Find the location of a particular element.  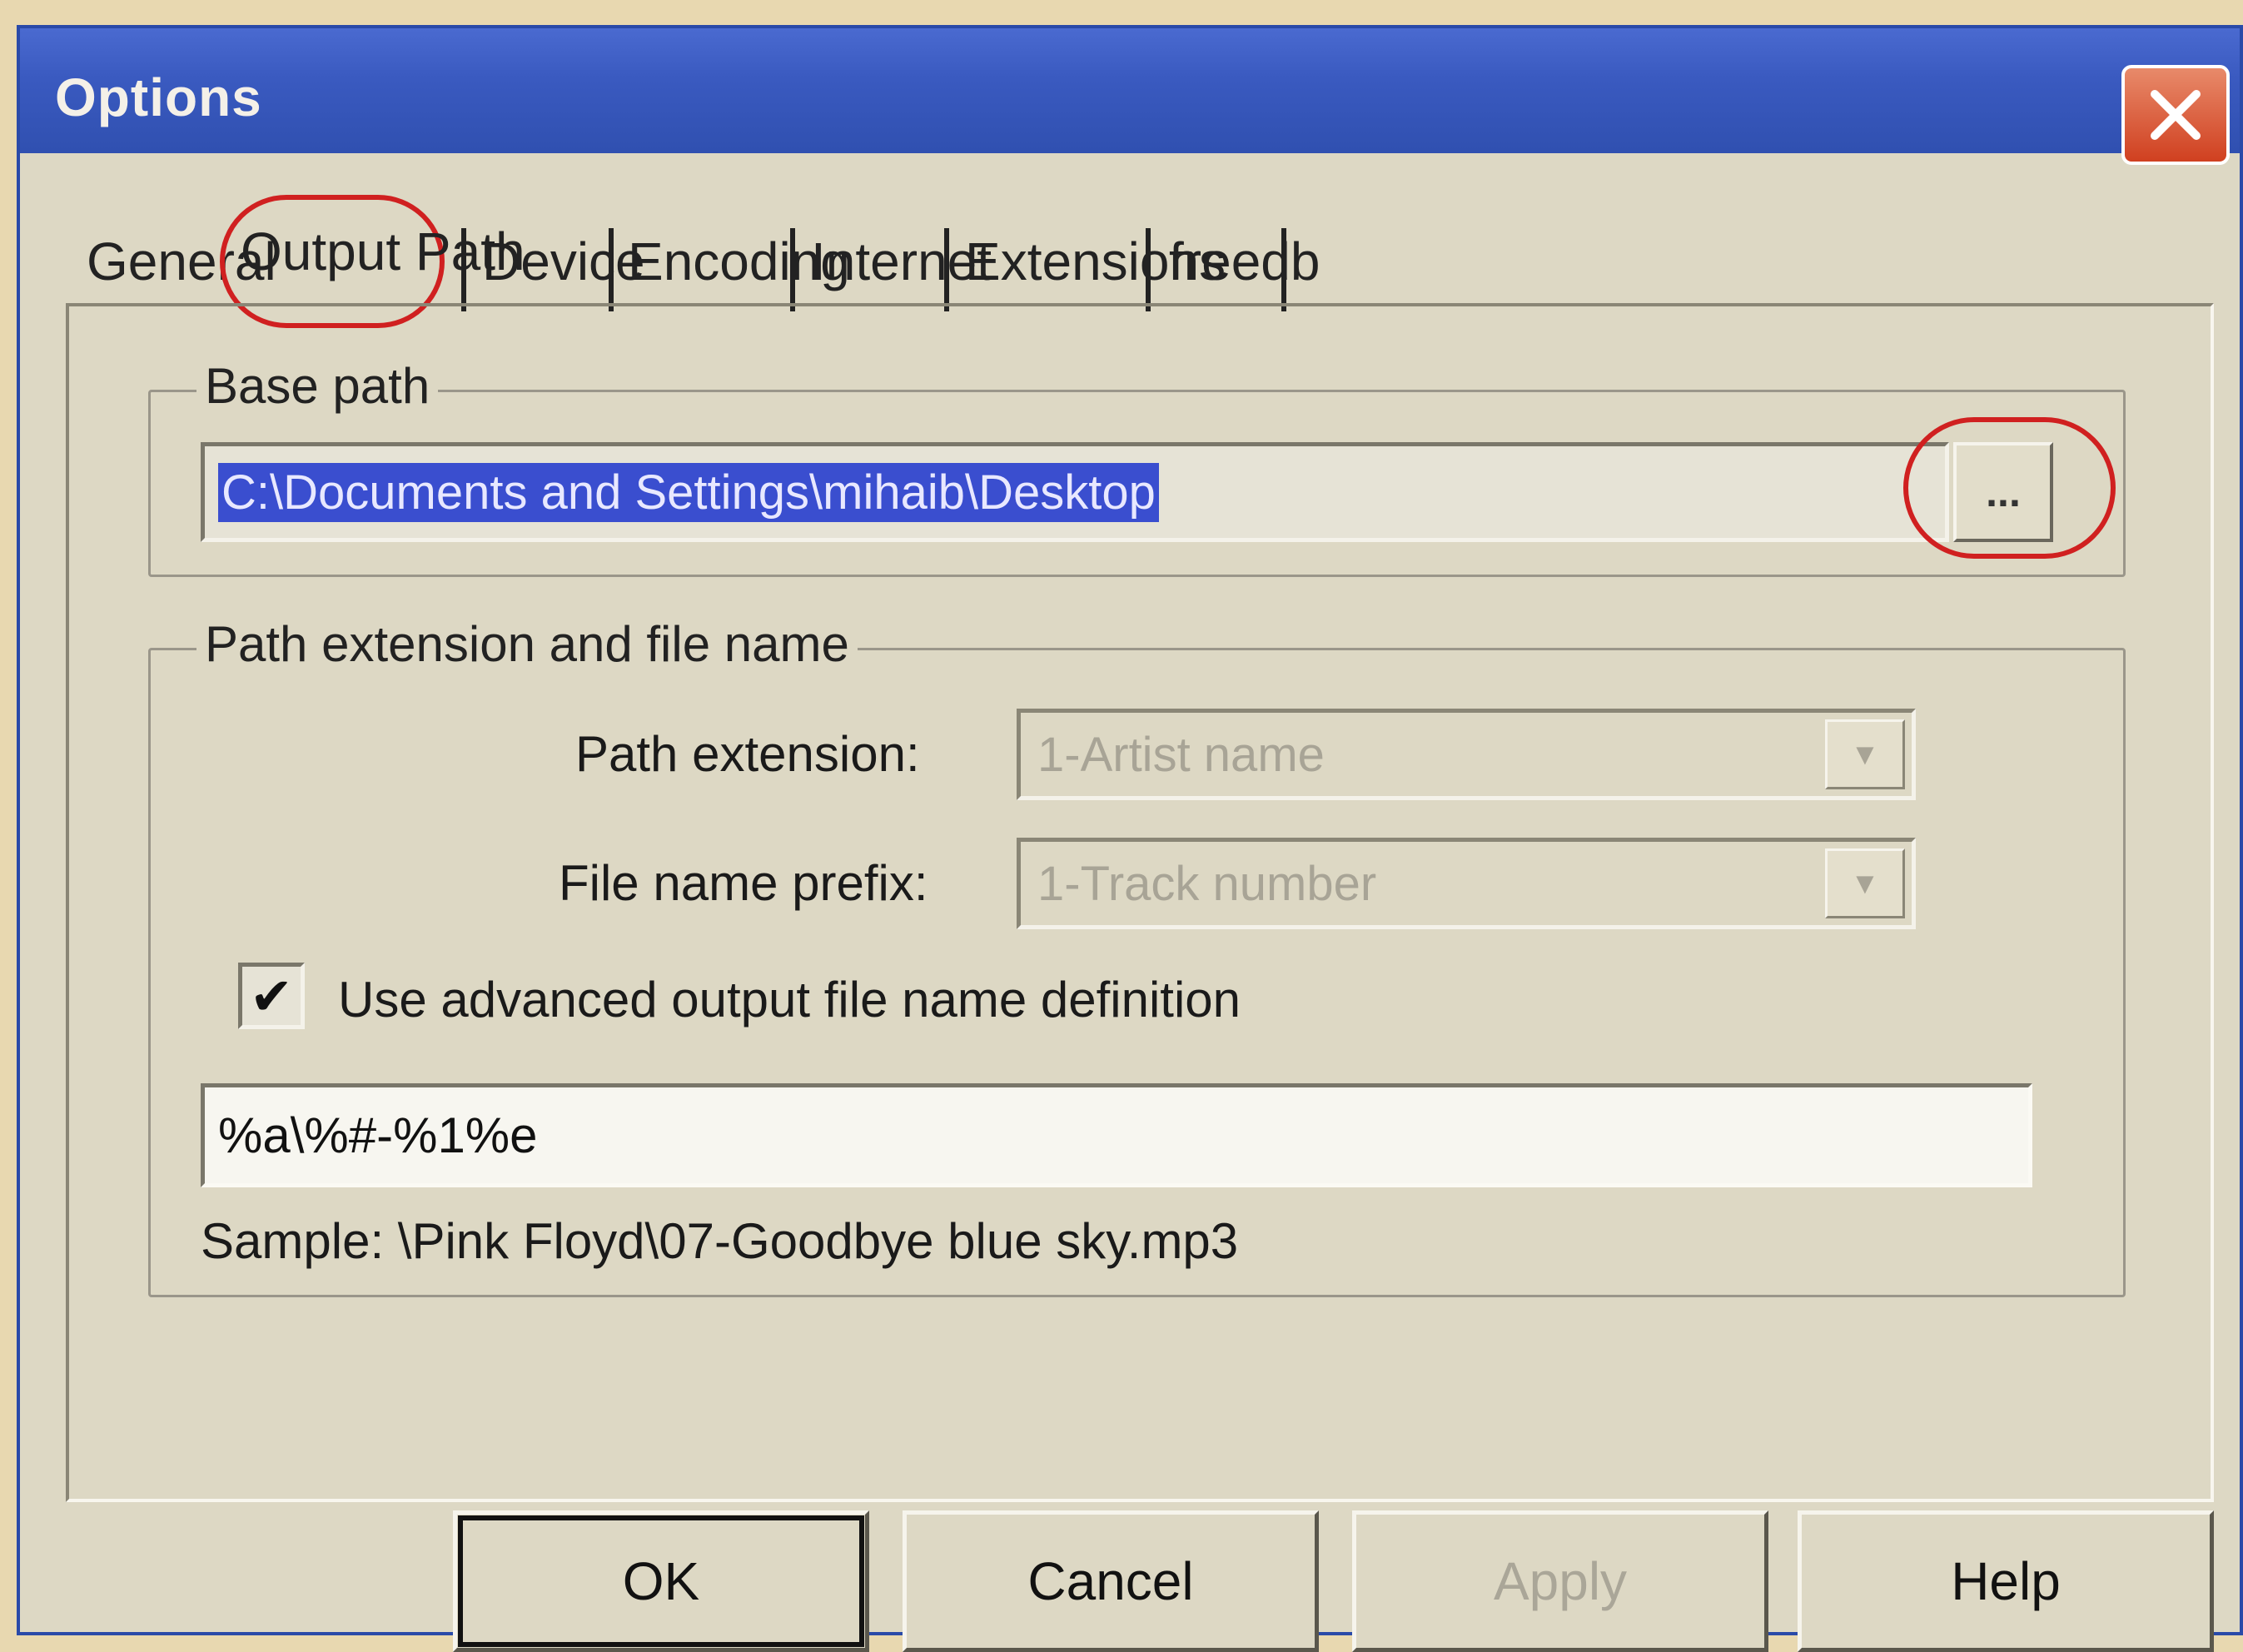

ok-button: OK is located at coordinates (661, 1581).